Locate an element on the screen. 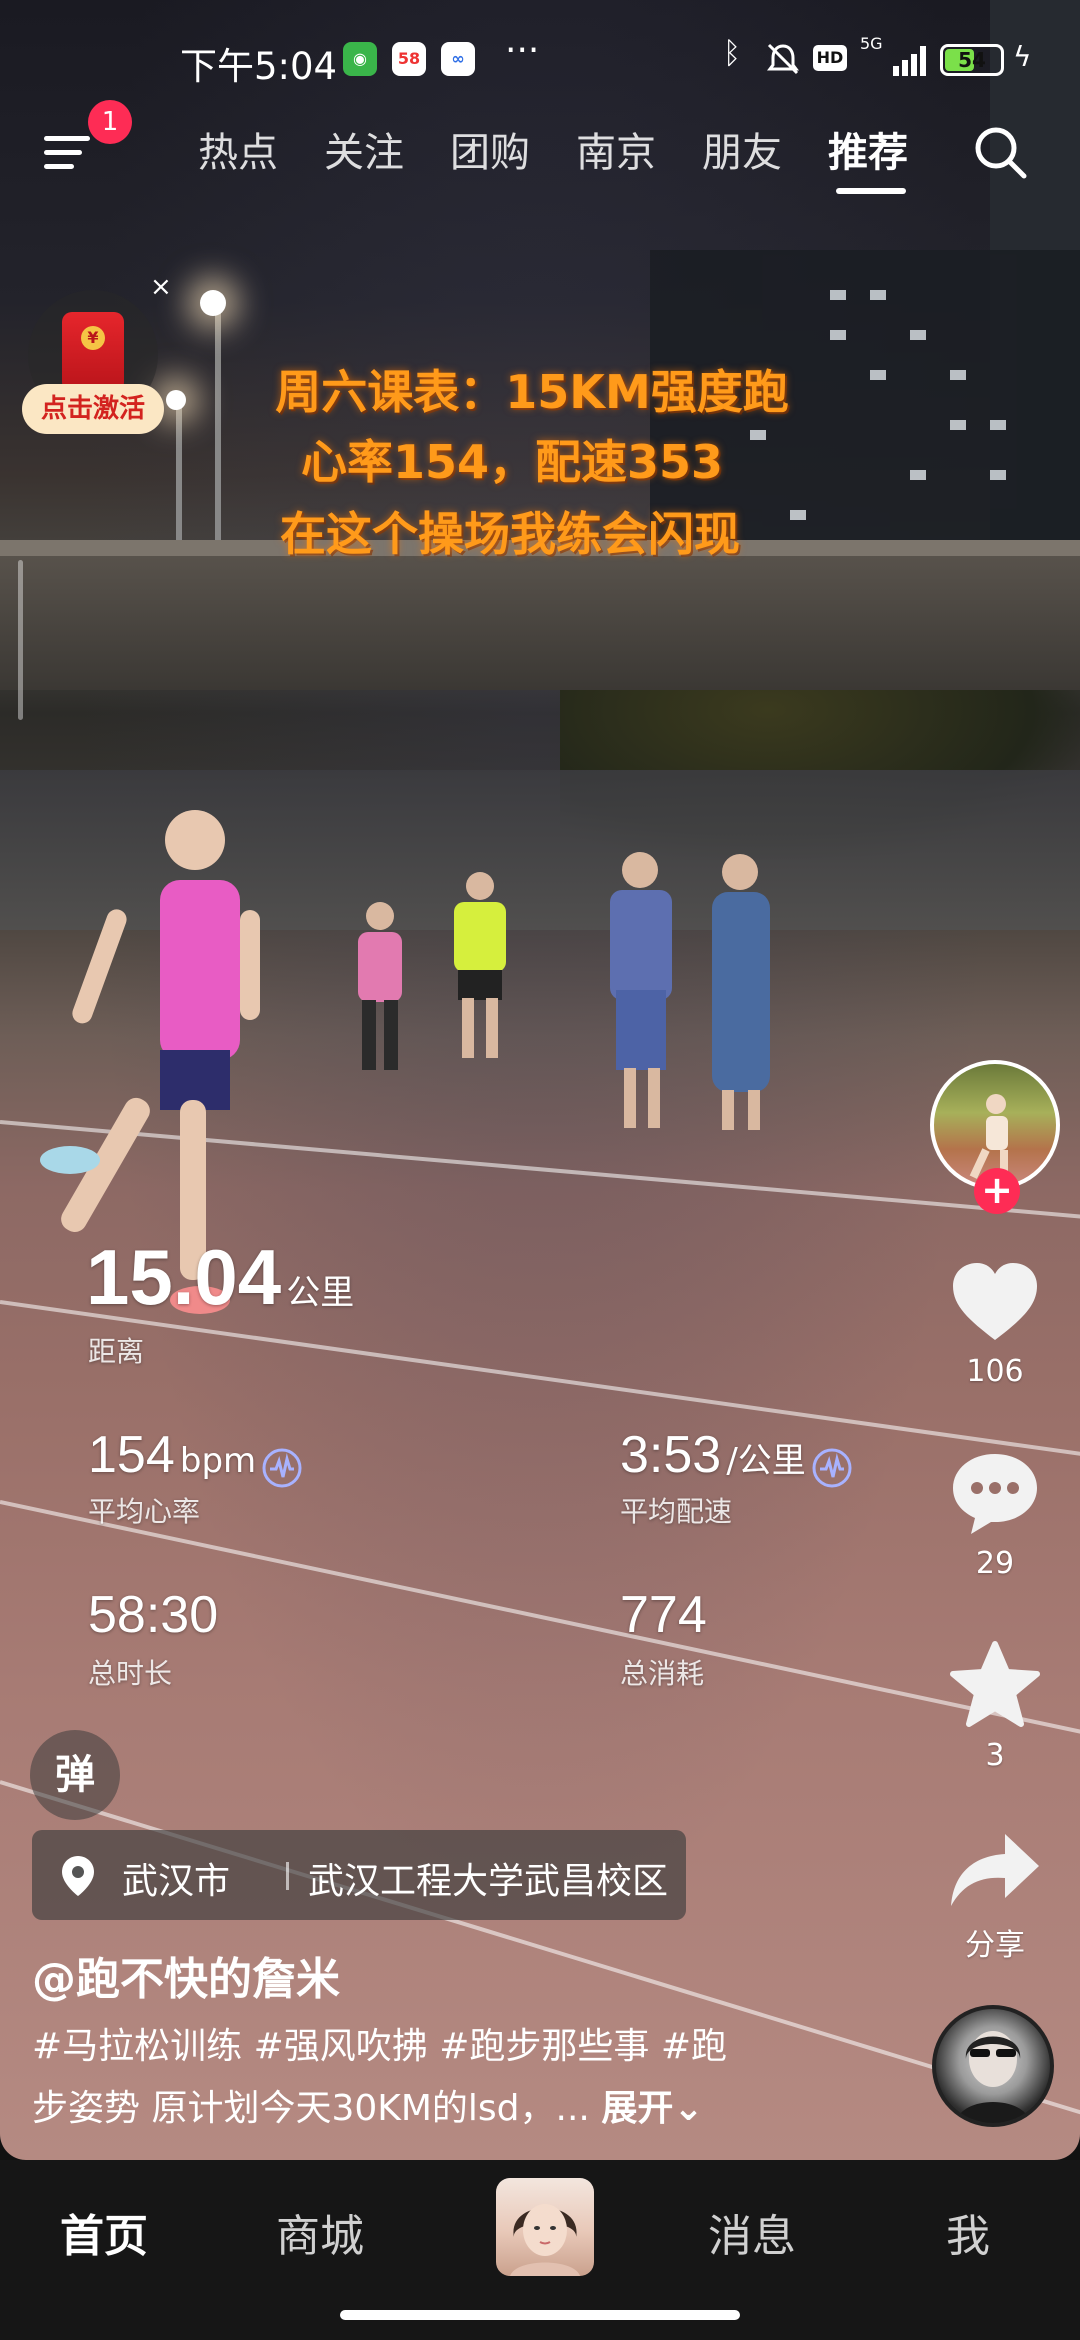  favorite-count: 3 is located at coordinates (995, 1755).